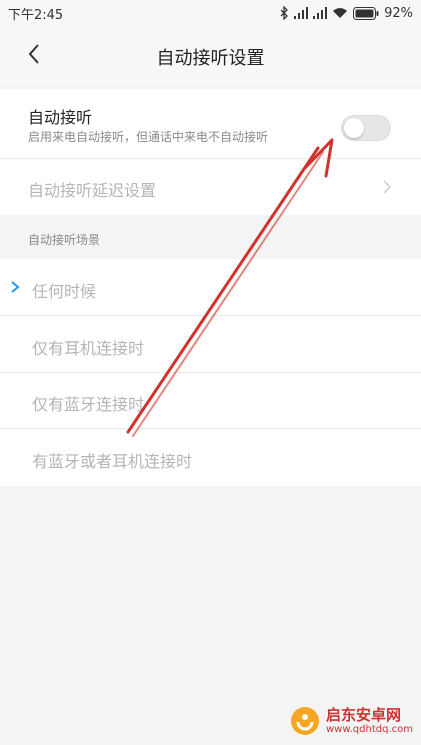 This screenshot has width=421, height=745. What do you see at coordinates (210, 124) in the screenshot?
I see `auto-answer-row: 自动接听 启用来电自动接听，但通话中来电不自动接听` at bounding box center [210, 124].